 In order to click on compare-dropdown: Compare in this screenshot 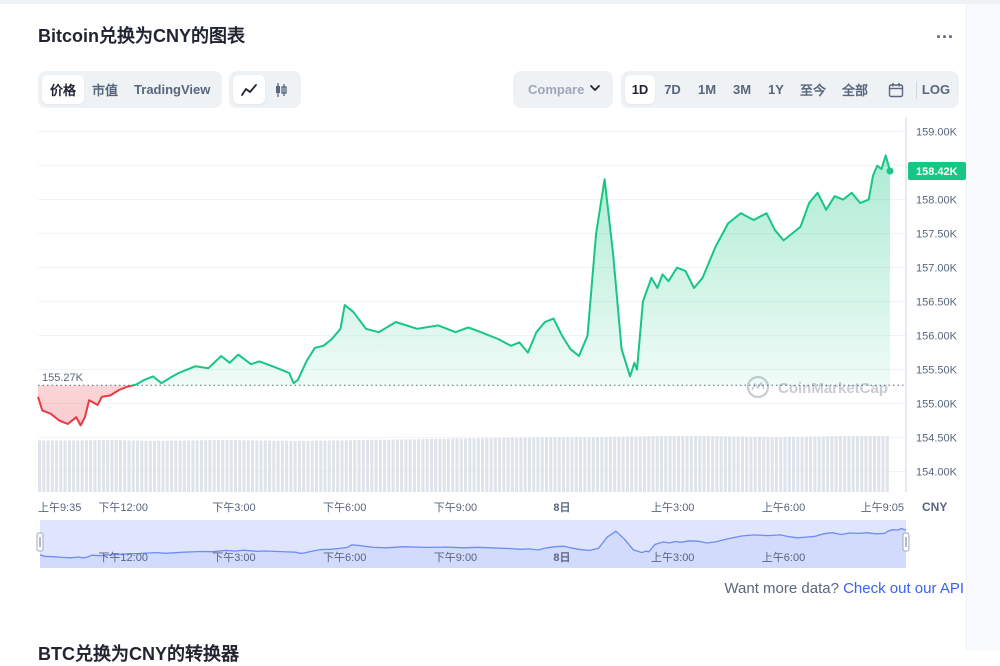, I will do `click(563, 89)`.